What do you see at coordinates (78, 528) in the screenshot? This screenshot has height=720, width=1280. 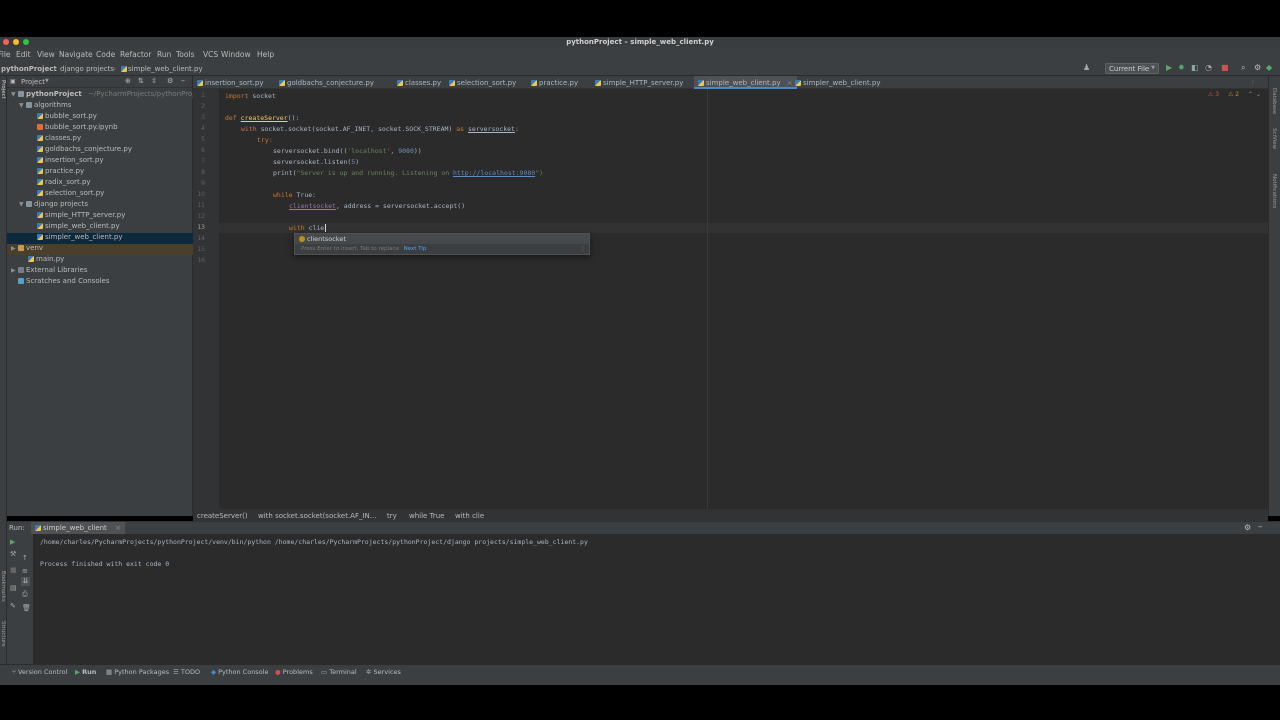 I see `run-tab: simple_web_client ×` at bounding box center [78, 528].